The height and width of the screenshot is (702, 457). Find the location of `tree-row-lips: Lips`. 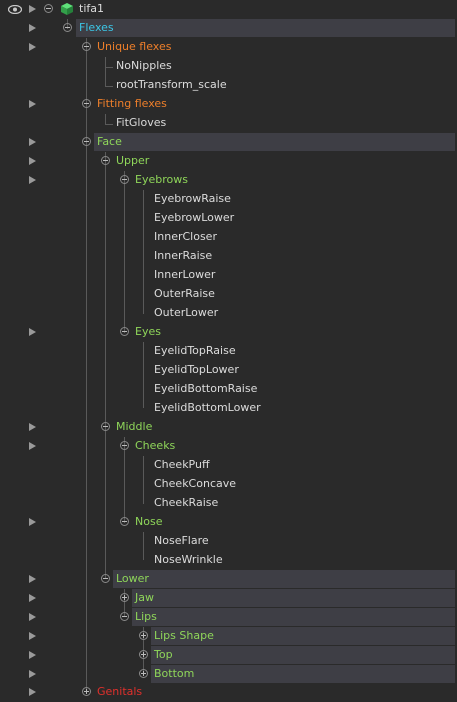

tree-row-lips: Lips is located at coordinates (228, 617).